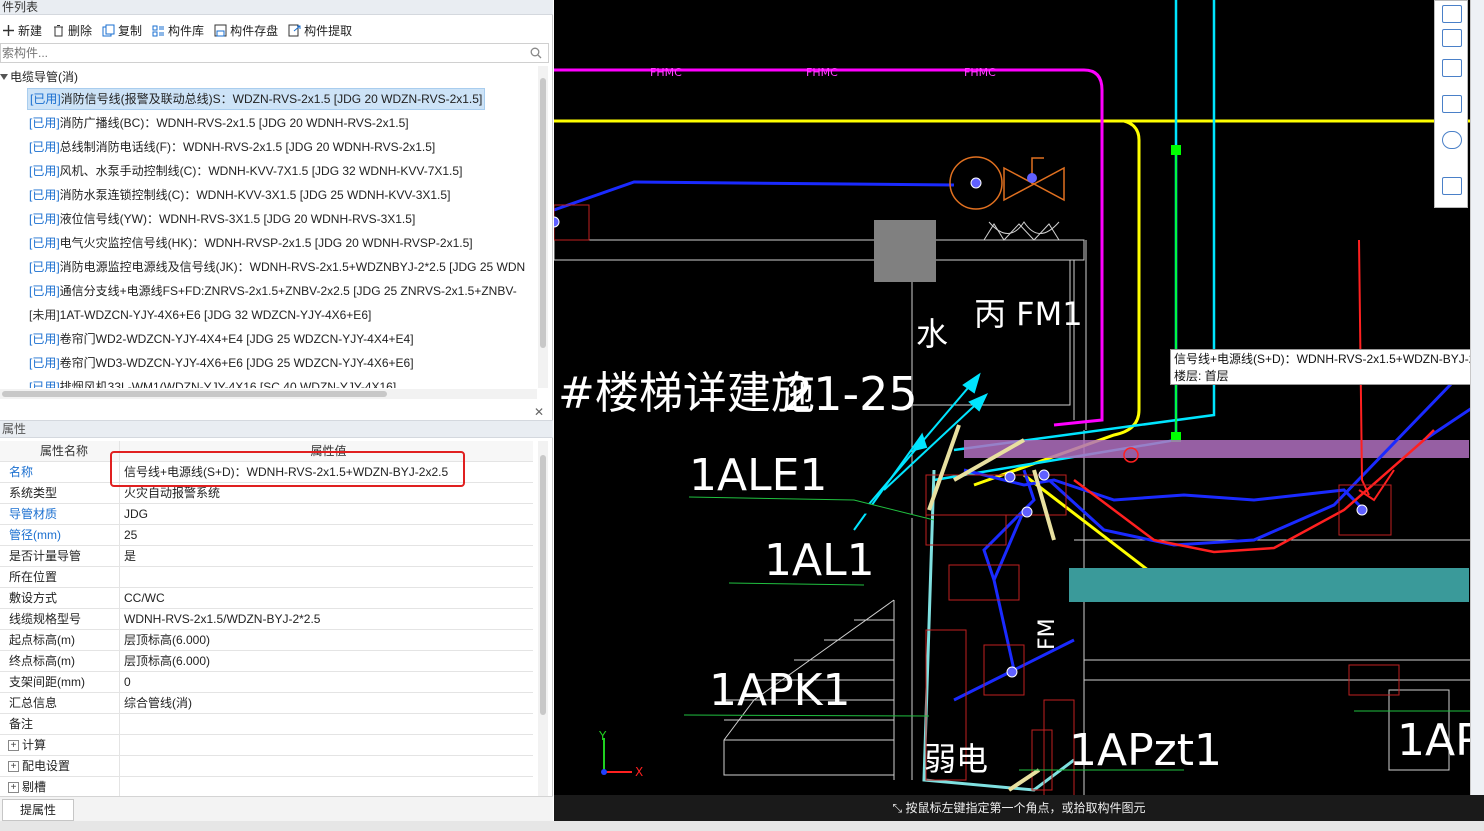 The width and height of the screenshot is (1484, 831). I want to click on 3d-view-icon, so click(1452, 38).